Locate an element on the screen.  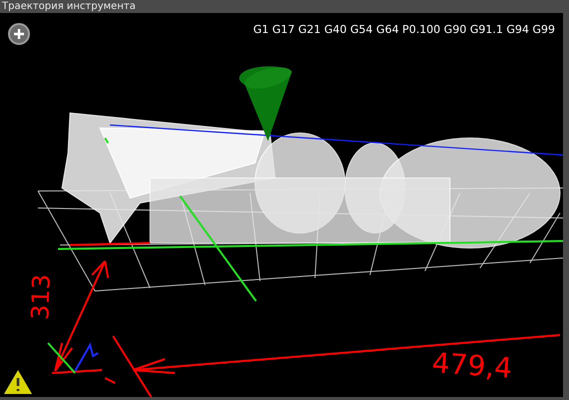
modal-codes: G1 G17 G21 G40 G54 G64 P0.100 G90 G91.1 G94 G99 is located at coordinates (404, 29).